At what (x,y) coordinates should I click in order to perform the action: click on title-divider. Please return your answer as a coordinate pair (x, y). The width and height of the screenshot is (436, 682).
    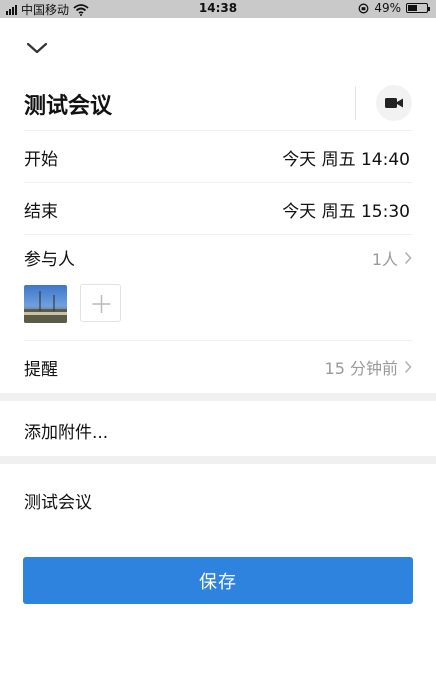
    Looking at the image, I should click on (355, 103).